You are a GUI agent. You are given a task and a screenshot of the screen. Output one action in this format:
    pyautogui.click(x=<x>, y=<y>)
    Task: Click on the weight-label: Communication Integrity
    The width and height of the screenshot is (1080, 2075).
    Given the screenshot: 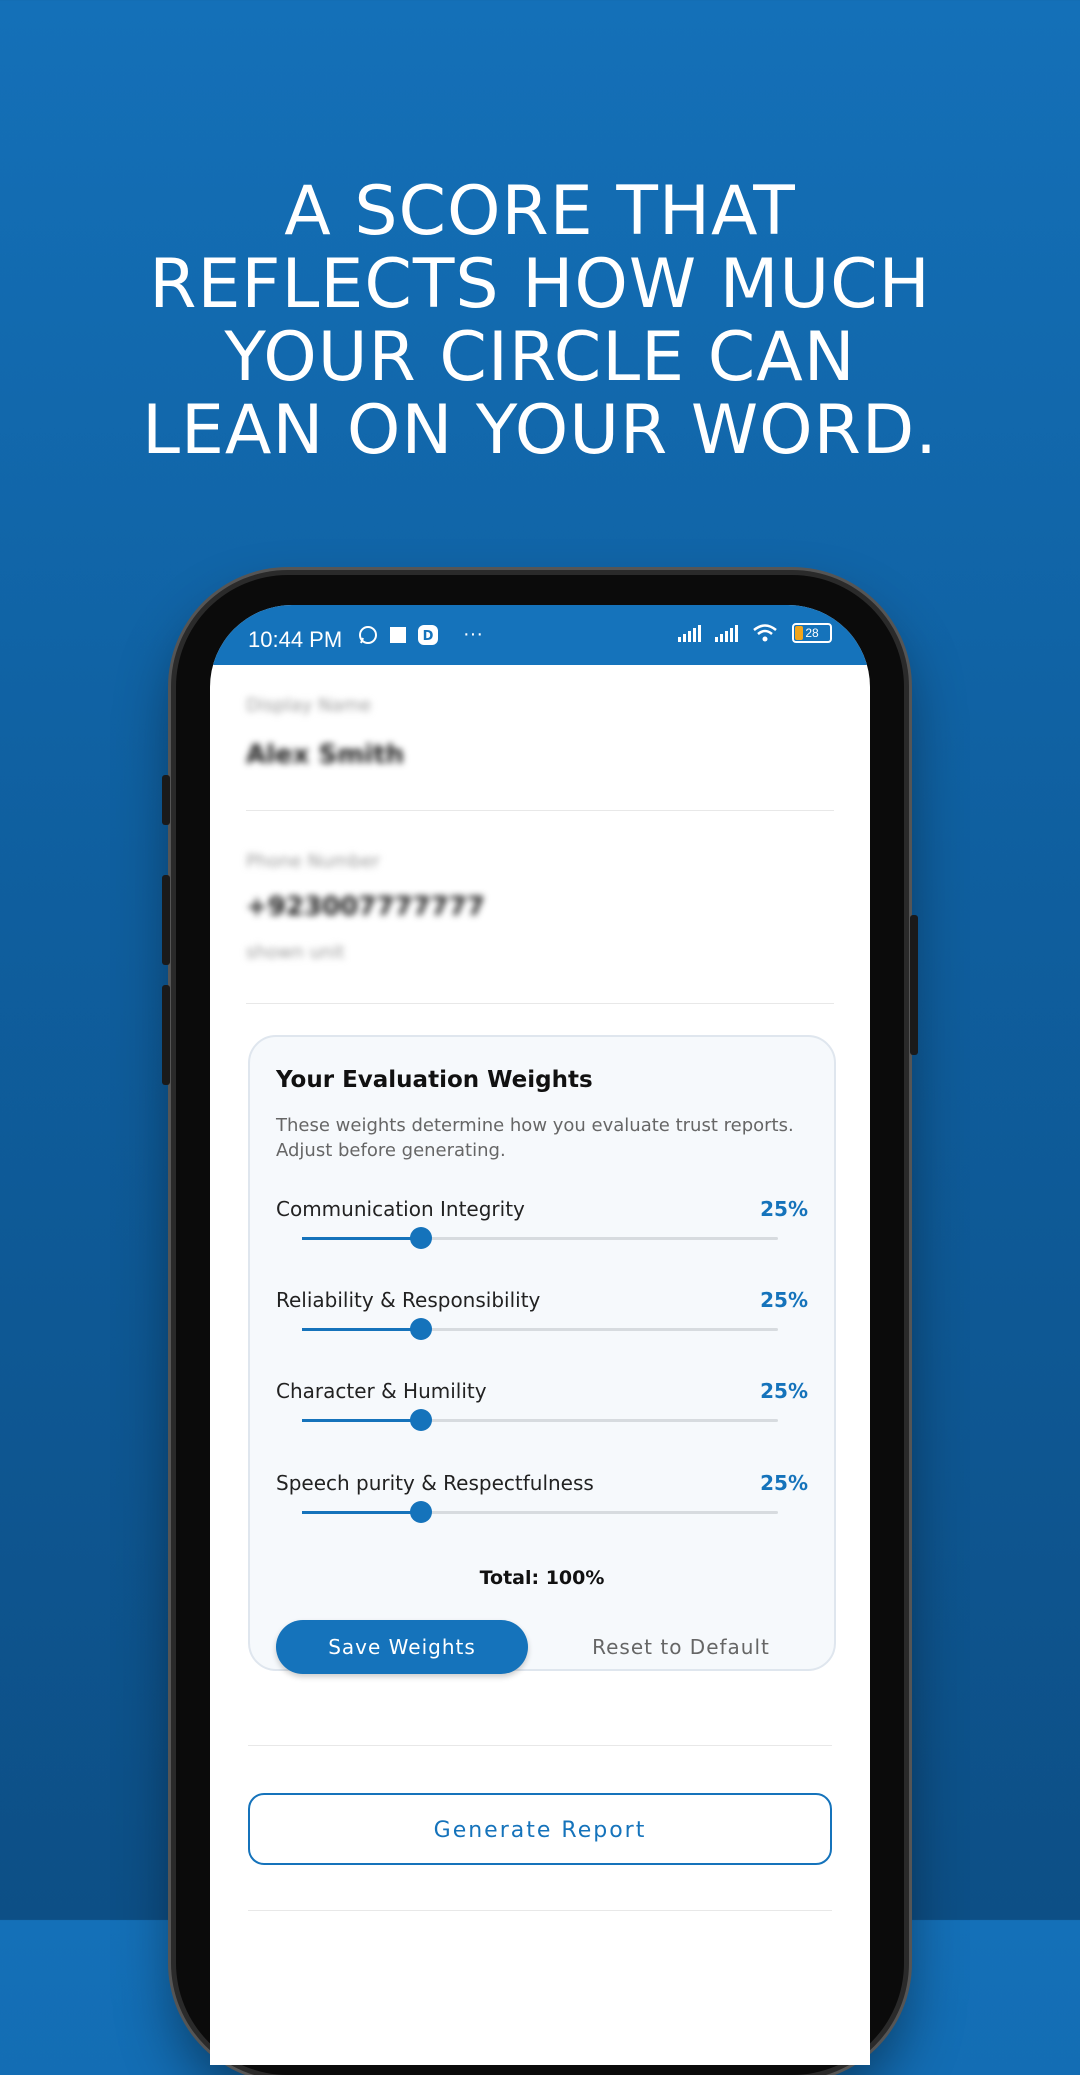 What is the action you would take?
    pyautogui.click(x=400, y=1209)
    